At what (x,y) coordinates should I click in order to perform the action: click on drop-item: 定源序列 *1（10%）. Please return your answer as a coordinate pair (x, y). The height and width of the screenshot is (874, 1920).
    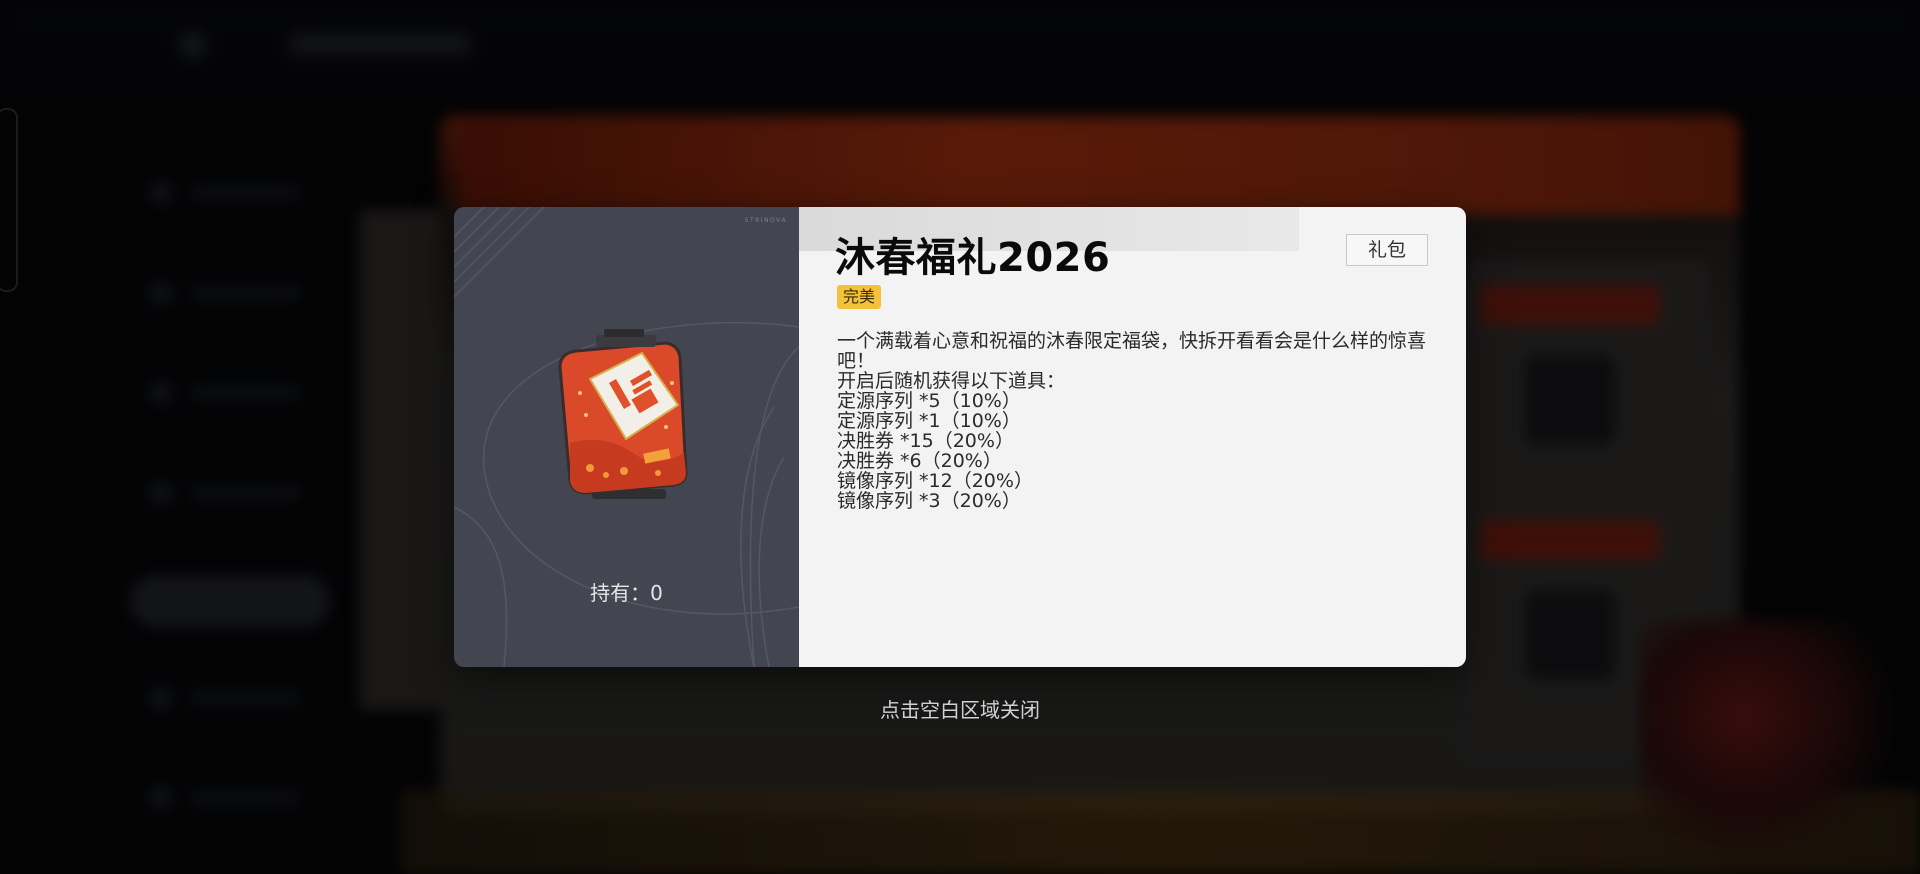
    Looking at the image, I should click on (929, 421).